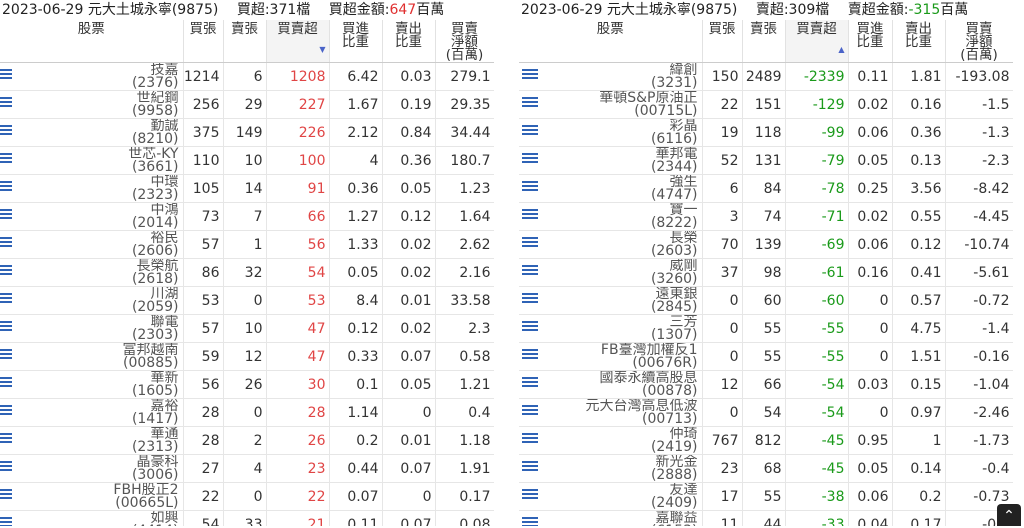 This screenshot has height=528, width=1024. What do you see at coordinates (766, 412) in the screenshot?
I see `table-row: 元大台灣高息低波 (00713) 0 54 -54 0 0.97 -2.46` at bounding box center [766, 412].